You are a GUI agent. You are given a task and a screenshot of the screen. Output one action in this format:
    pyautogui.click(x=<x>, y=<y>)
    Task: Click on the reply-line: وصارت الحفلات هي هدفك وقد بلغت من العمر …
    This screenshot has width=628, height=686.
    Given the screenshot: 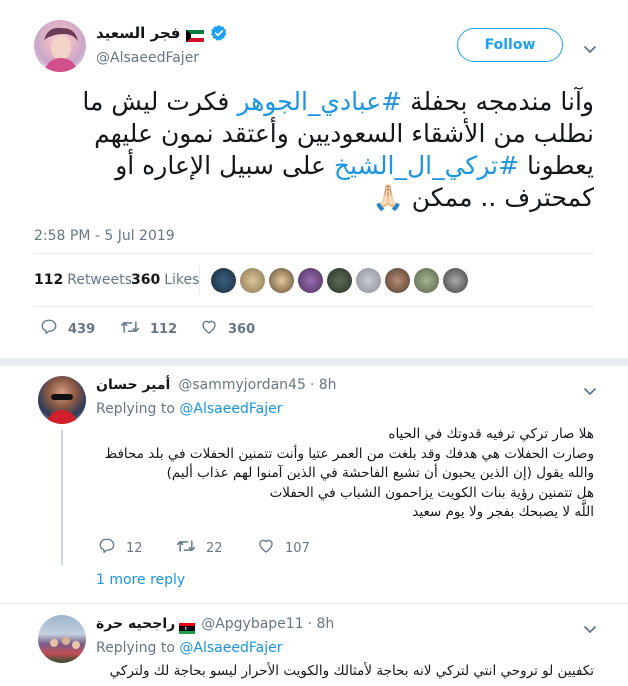 What is the action you would take?
    pyautogui.click(x=349, y=453)
    